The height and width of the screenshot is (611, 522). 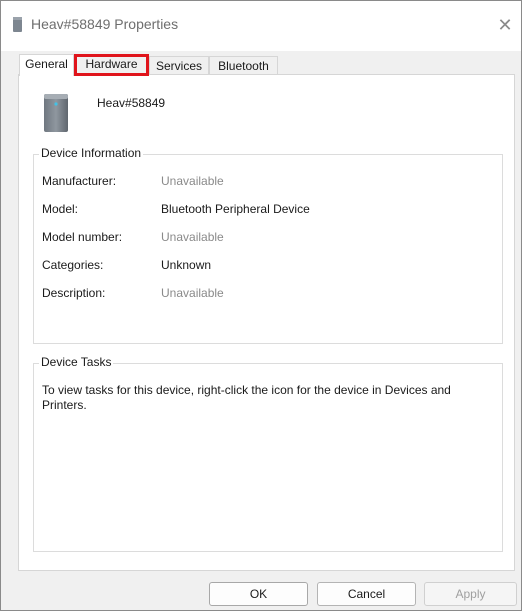 I want to click on device-name: Heav#58849, so click(x=131, y=103).